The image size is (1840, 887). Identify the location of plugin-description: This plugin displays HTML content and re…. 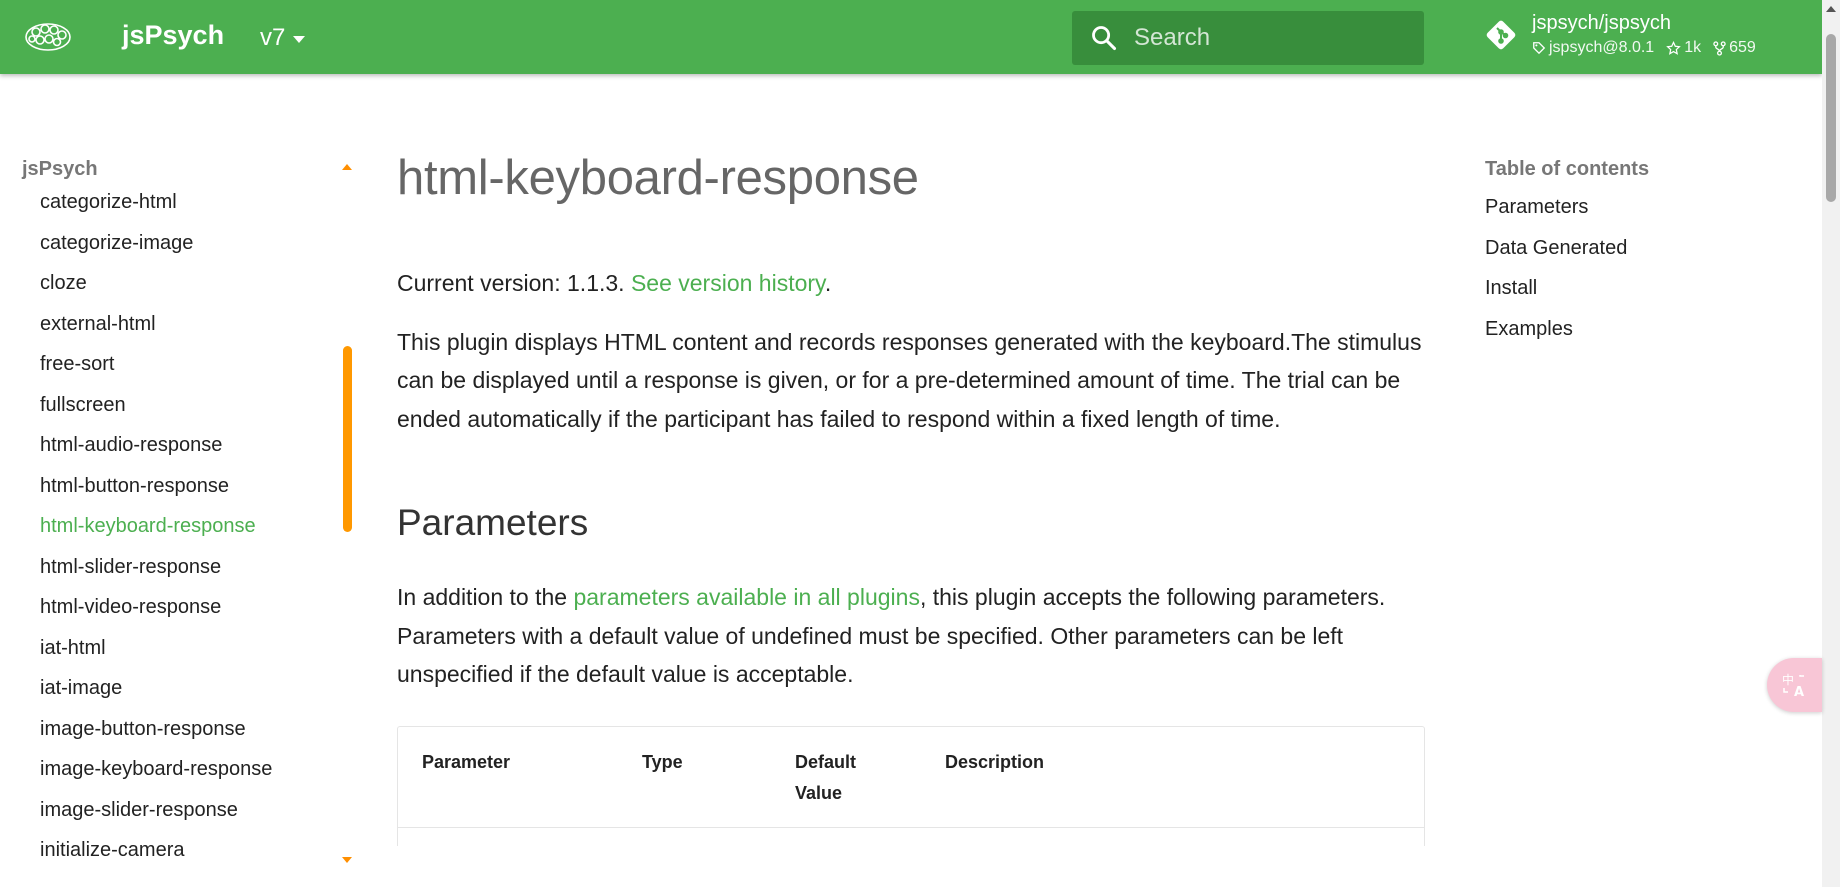
(909, 380).